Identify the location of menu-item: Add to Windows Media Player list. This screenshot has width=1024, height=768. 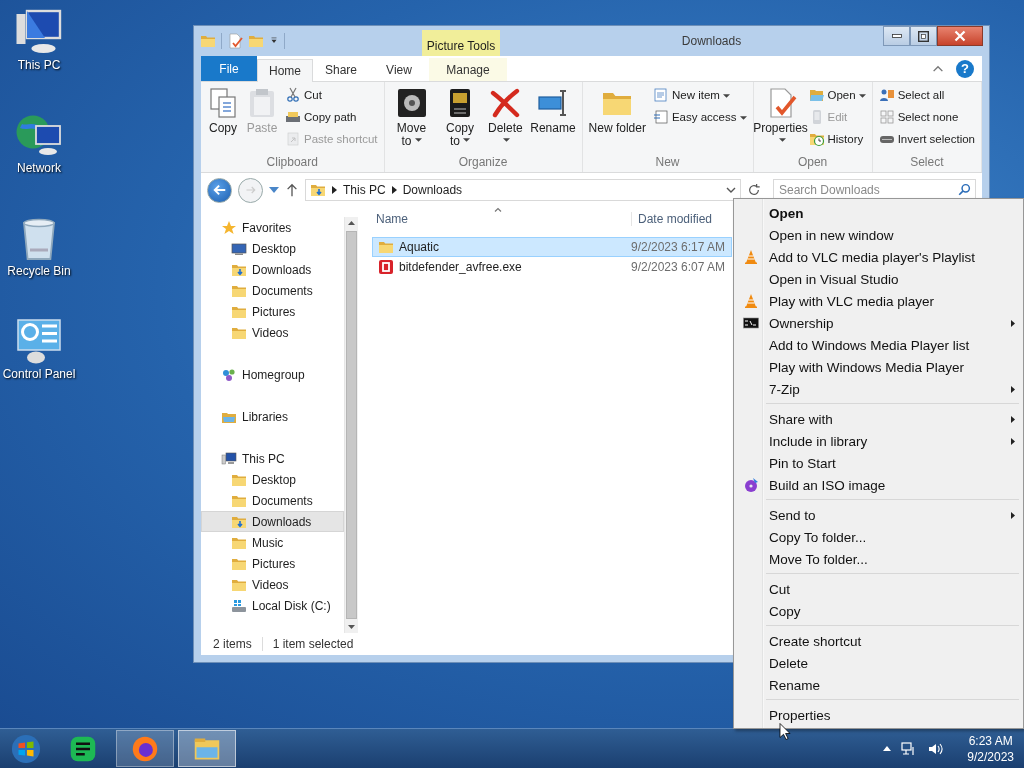
(878, 345).